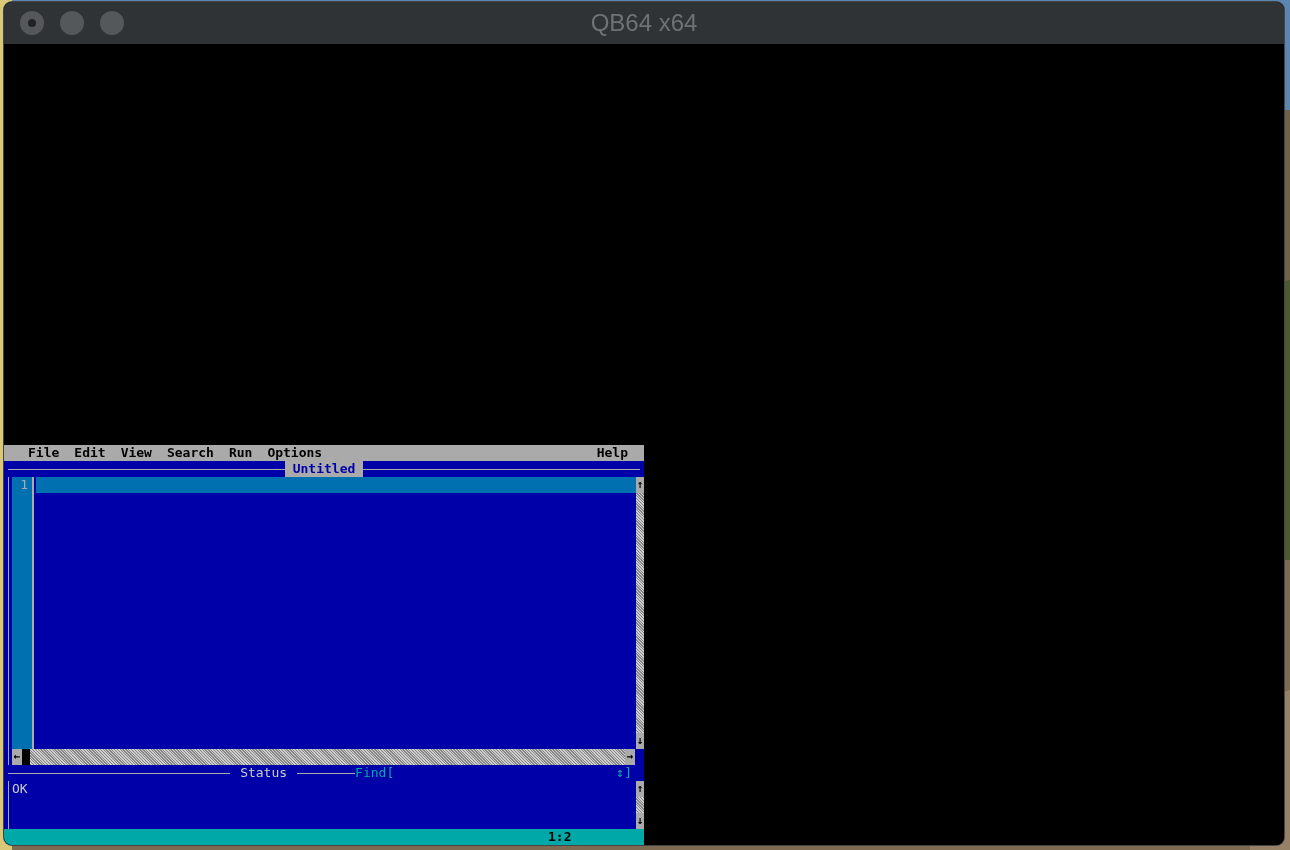 The image size is (1290, 850). Describe the element at coordinates (24, 485) in the screenshot. I see `line-number: 1` at that location.